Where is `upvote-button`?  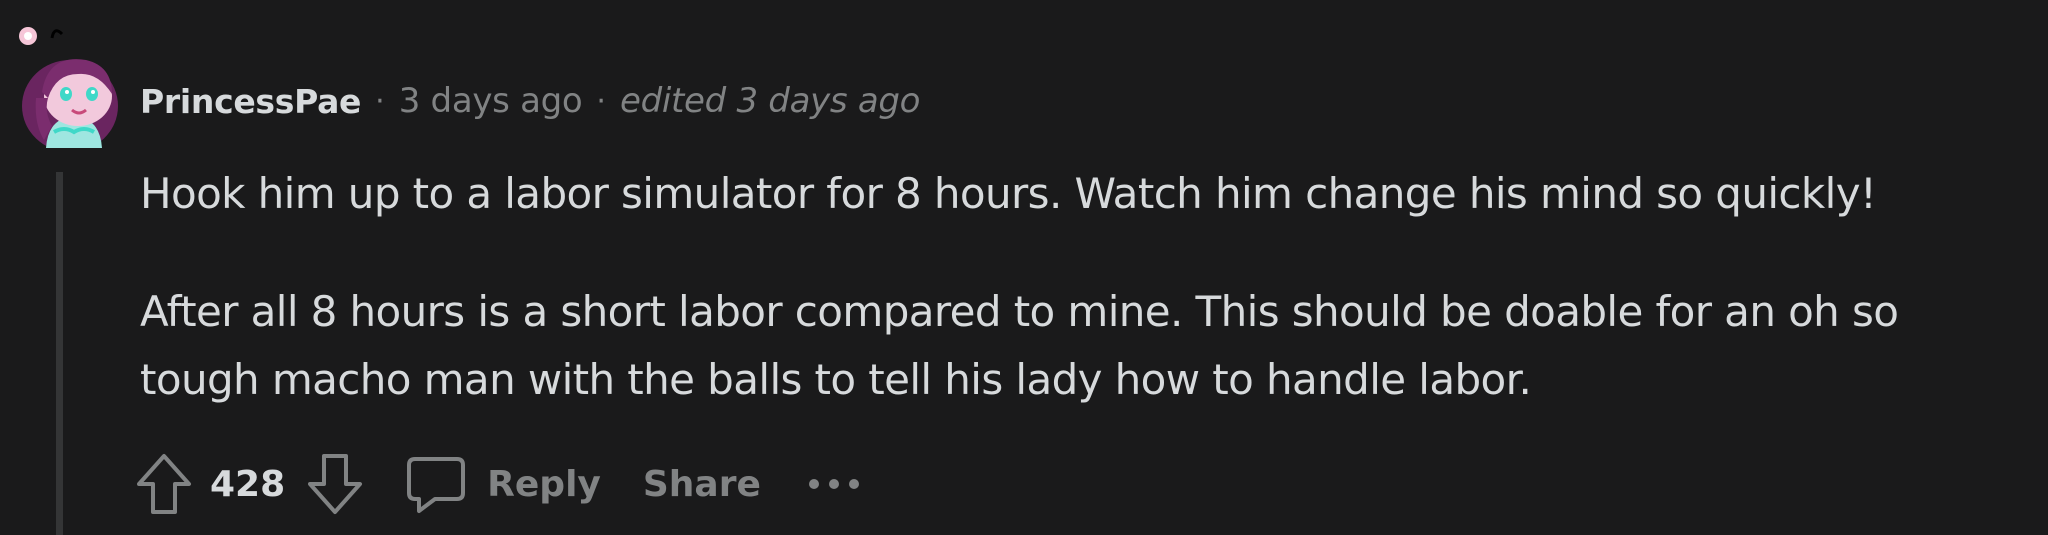 upvote-button is located at coordinates (164, 484).